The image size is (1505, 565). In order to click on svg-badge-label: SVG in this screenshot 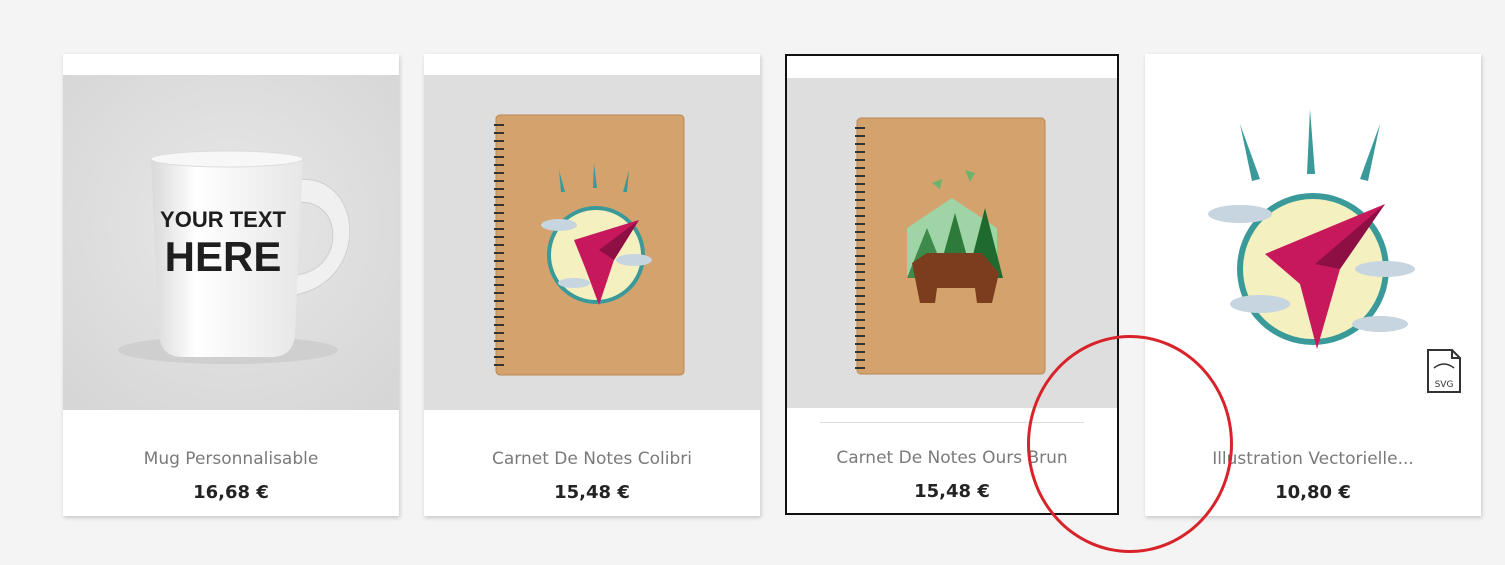, I will do `click(1444, 385)`.